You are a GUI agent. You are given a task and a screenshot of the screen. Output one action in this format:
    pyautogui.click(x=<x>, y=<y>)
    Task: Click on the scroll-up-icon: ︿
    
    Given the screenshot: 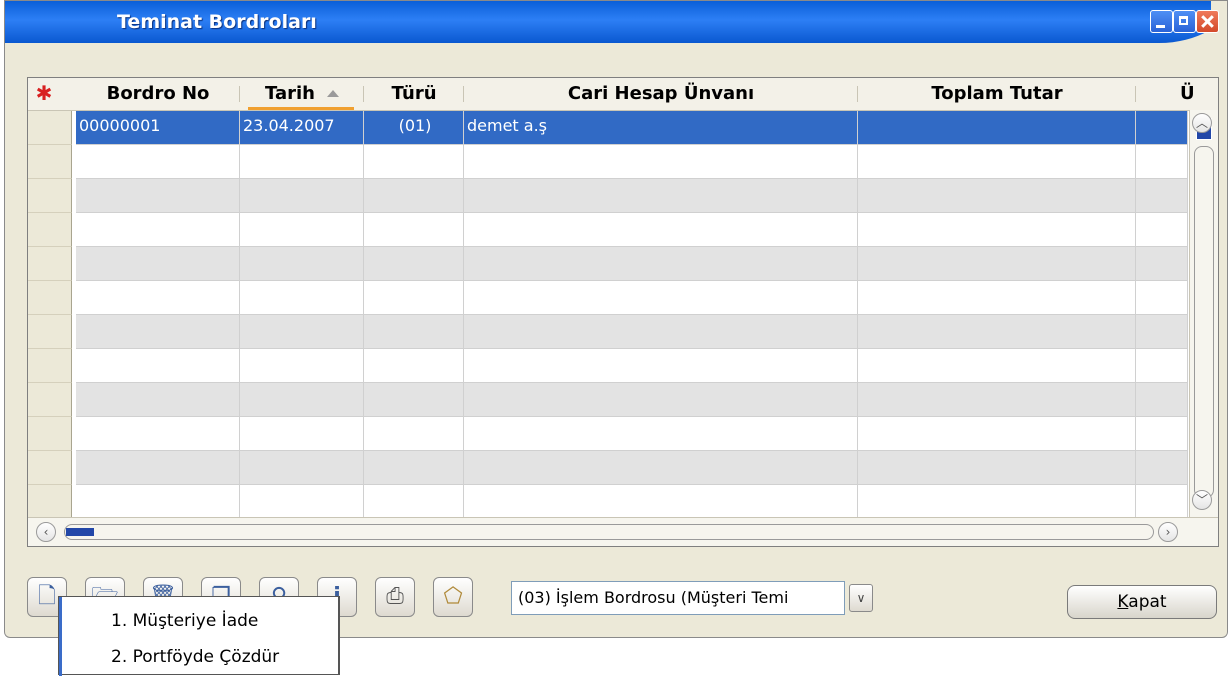 What is the action you would take?
    pyautogui.click(x=1202, y=123)
    